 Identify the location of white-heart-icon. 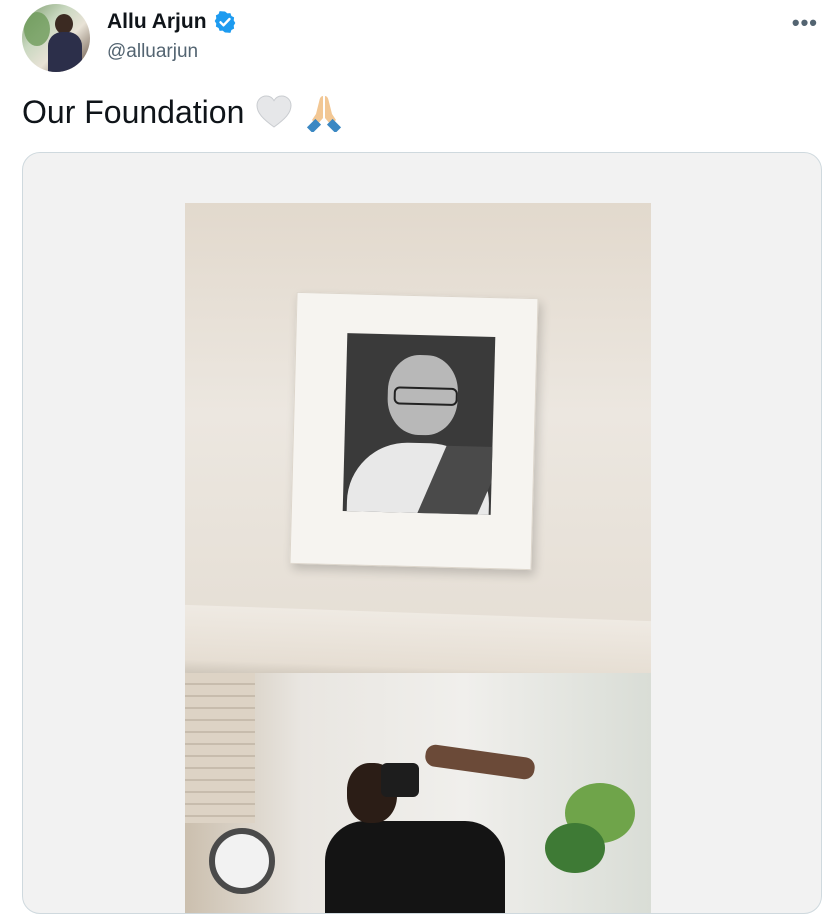
(274, 111).